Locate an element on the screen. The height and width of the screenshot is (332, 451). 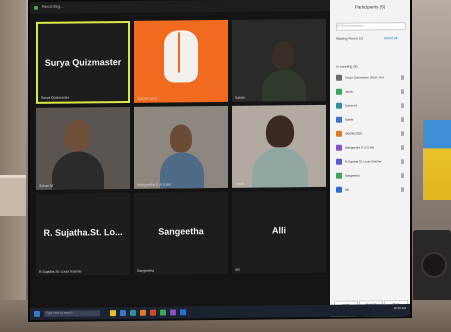
video-tile-6: Jacob is located at coordinates (279, 146).